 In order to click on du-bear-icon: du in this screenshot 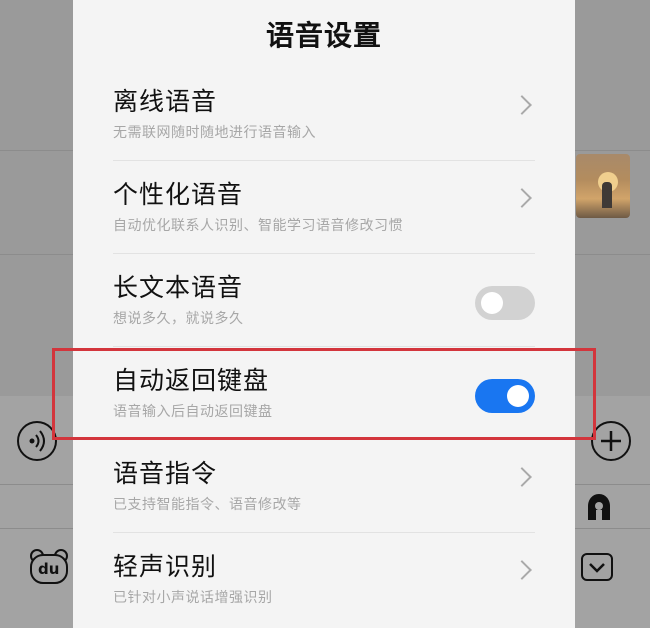, I will do `click(49, 567)`.